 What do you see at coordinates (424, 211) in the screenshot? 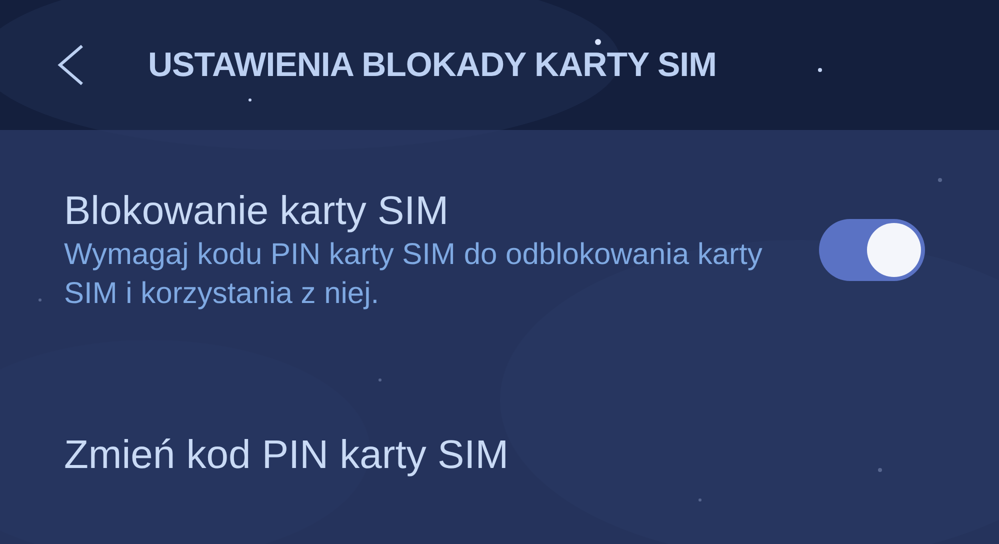
I see `setting-title: Blokowanie karty SIM` at bounding box center [424, 211].